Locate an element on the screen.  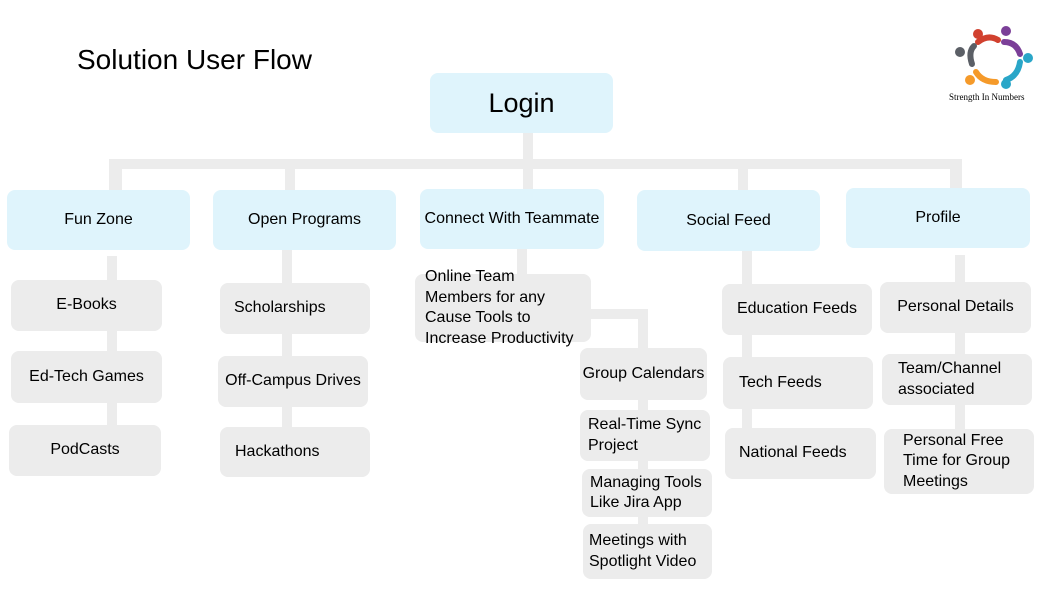
logo: Strength In Numbers is located at coordinates (994, 63).